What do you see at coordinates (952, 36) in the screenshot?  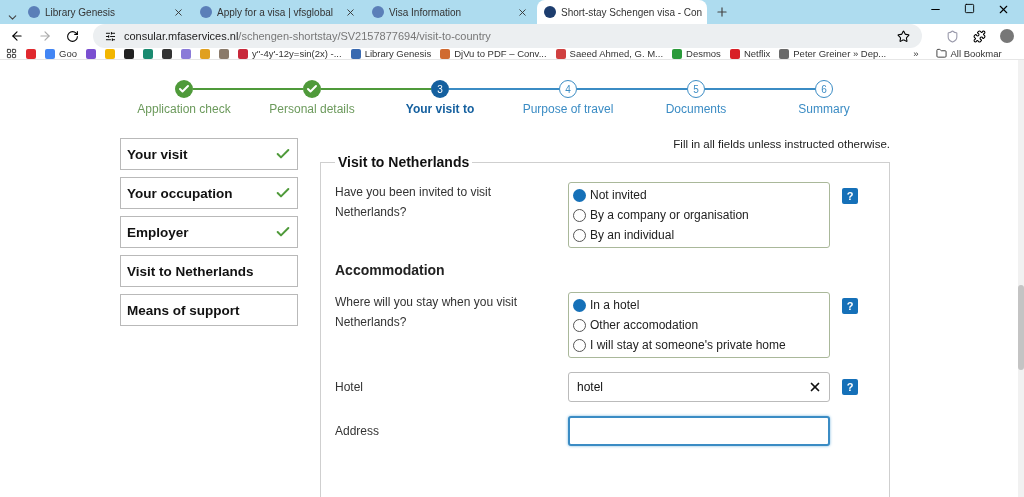 I see `shield-icon` at bounding box center [952, 36].